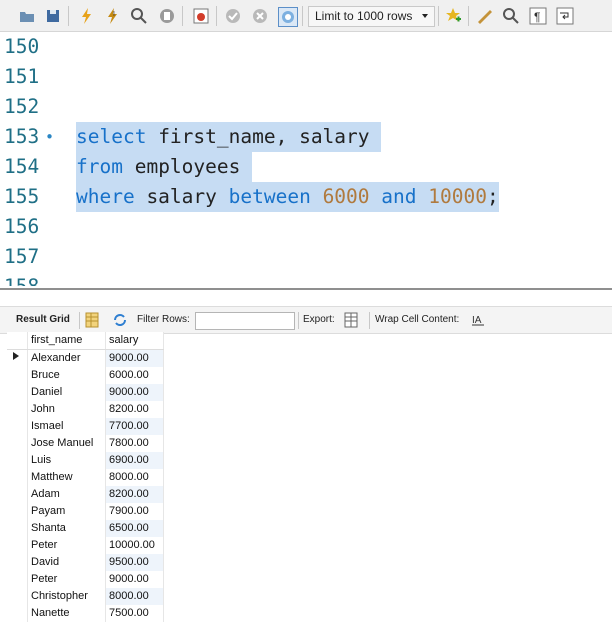 This screenshot has height=623, width=612. Describe the element at coordinates (134, 341) in the screenshot. I see `column-header-salary: salary` at that location.